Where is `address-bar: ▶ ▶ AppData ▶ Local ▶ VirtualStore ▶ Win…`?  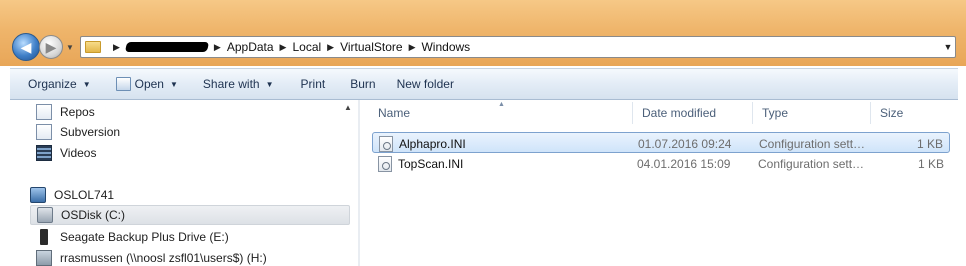
address-bar: ▶ ▶ AppData ▶ Local ▶ VirtualStore ▶ Win… is located at coordinates (518, 47).